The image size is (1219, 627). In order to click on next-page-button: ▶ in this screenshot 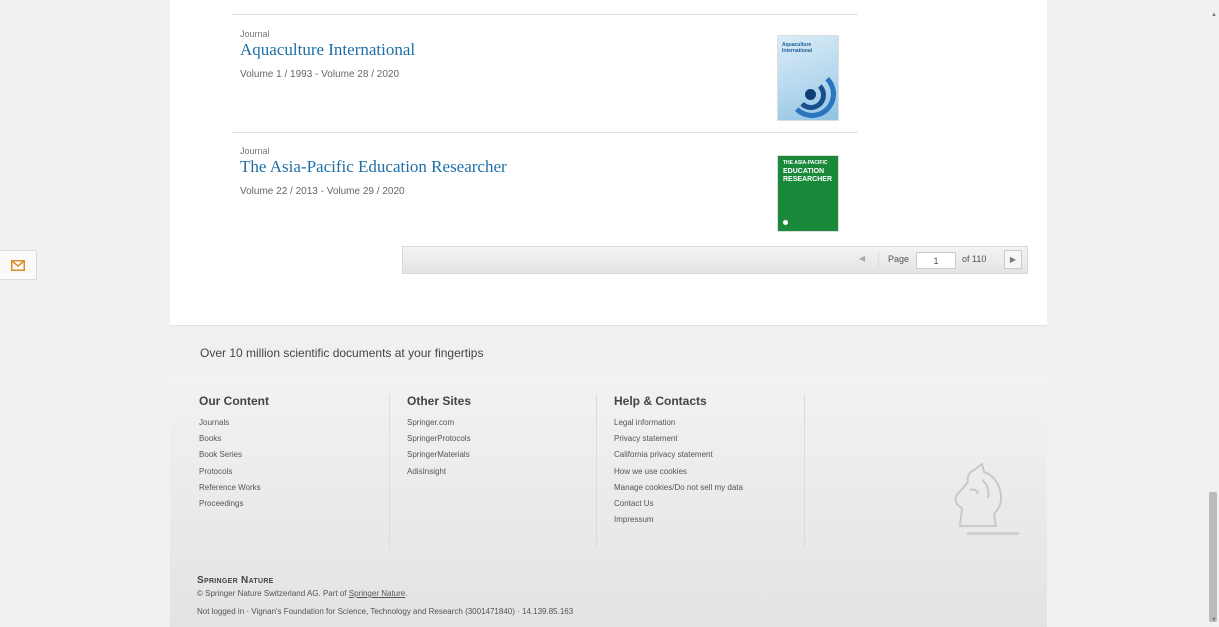, I will do `click(1013, 259)`.